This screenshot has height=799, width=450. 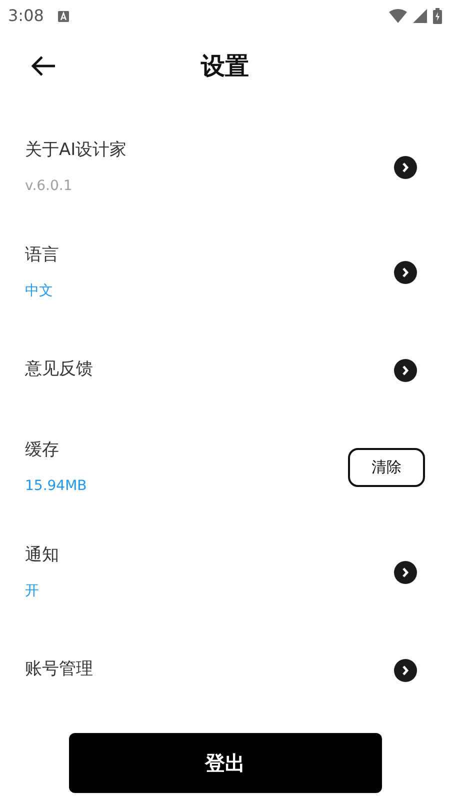 What do you see at coordinates (59, 370) in the screenshot?
I see `row-label: 意见反馈` at bounding box center [59, 370].